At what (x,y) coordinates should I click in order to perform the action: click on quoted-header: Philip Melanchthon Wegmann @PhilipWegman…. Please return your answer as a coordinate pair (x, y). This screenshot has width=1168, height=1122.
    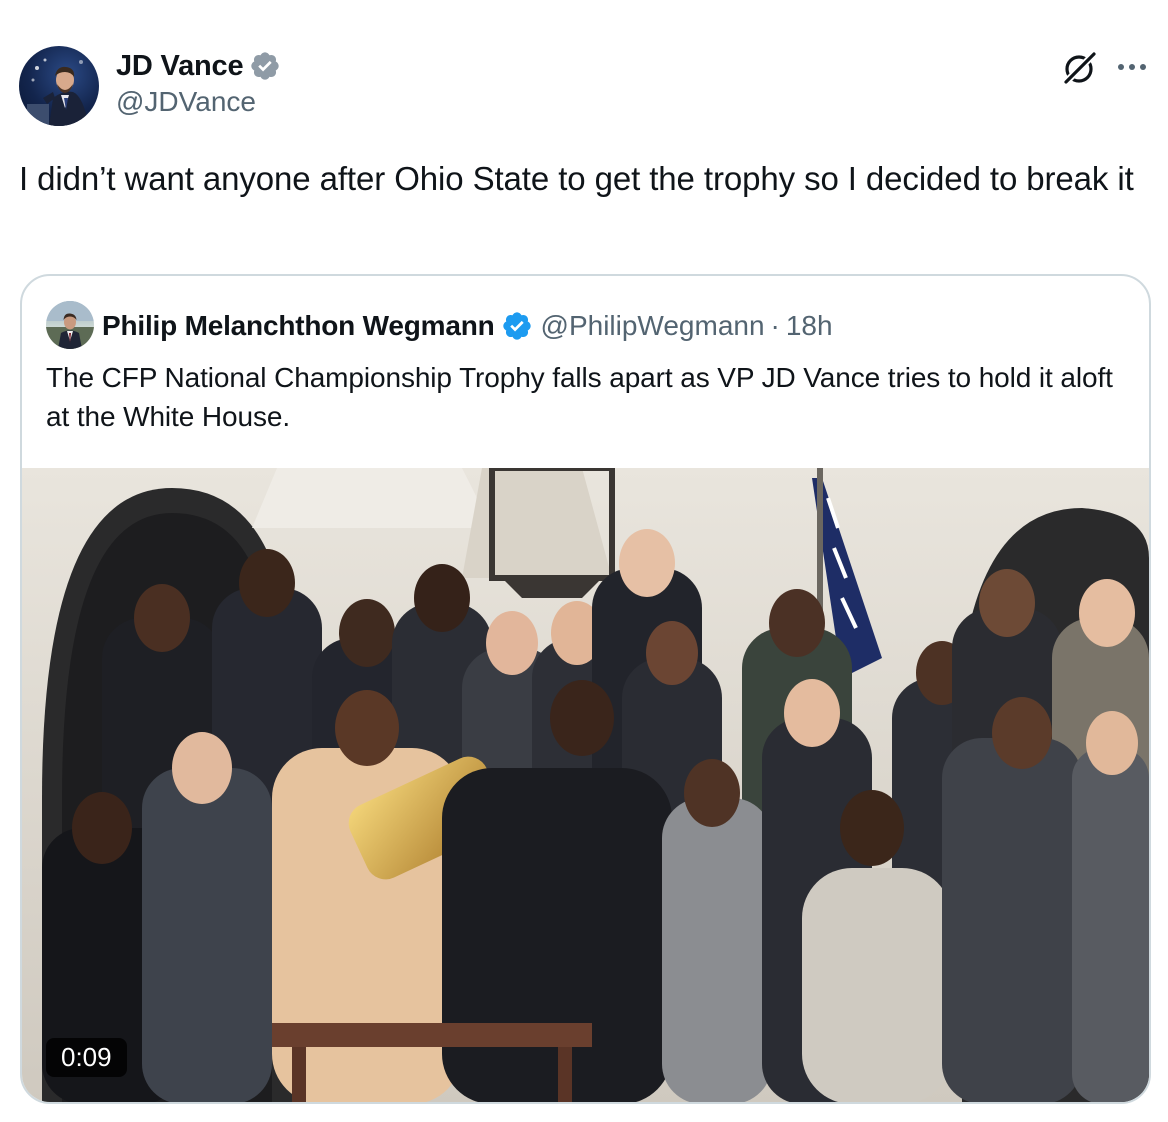
    Looking at the image, I should click on (467, 326).